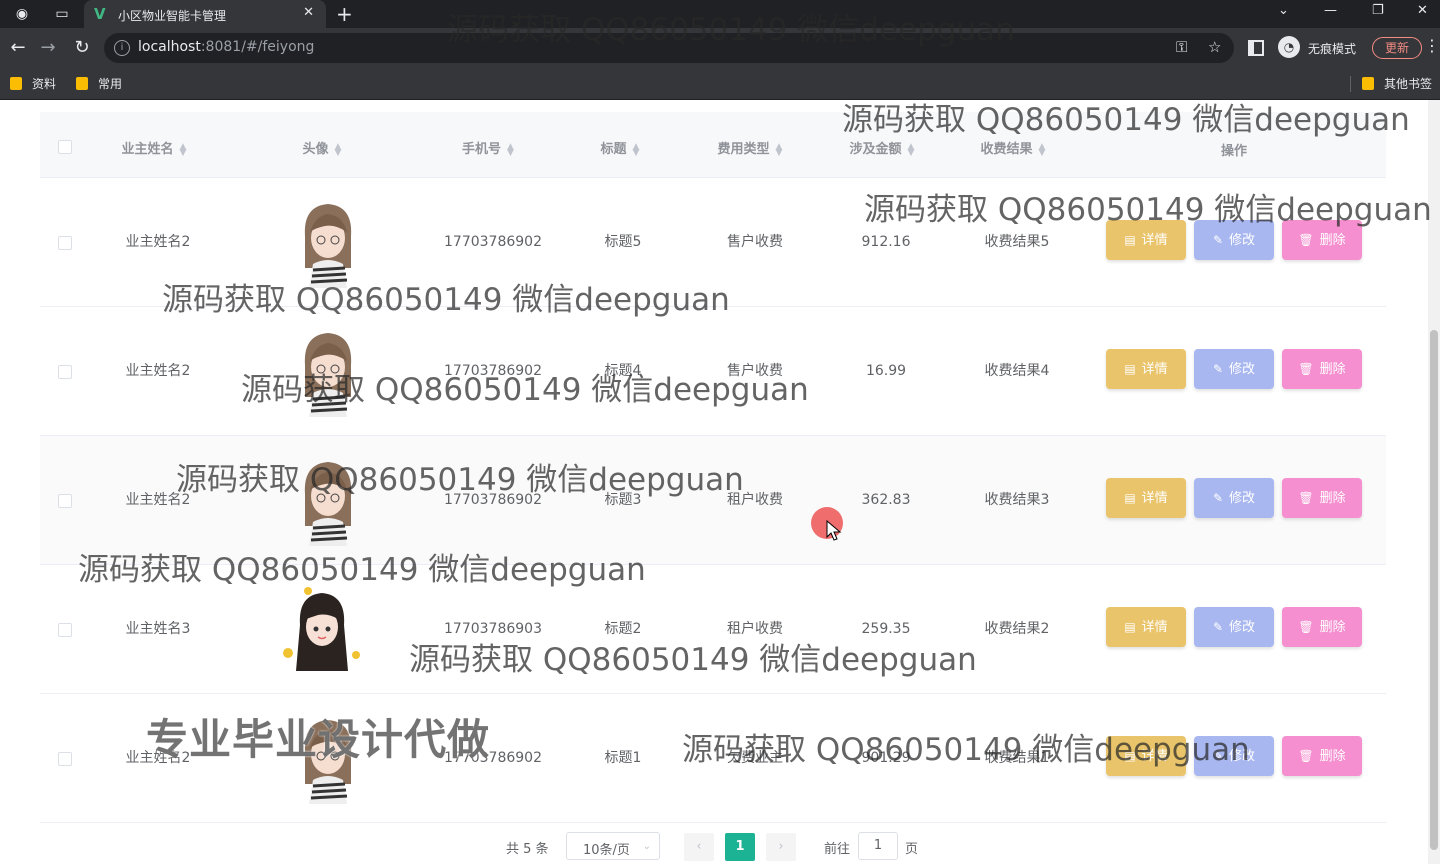 Image resolution: width=1440 pixels, height=864 pixels. I want to click on next-page-button: ›, so click(781, 847).